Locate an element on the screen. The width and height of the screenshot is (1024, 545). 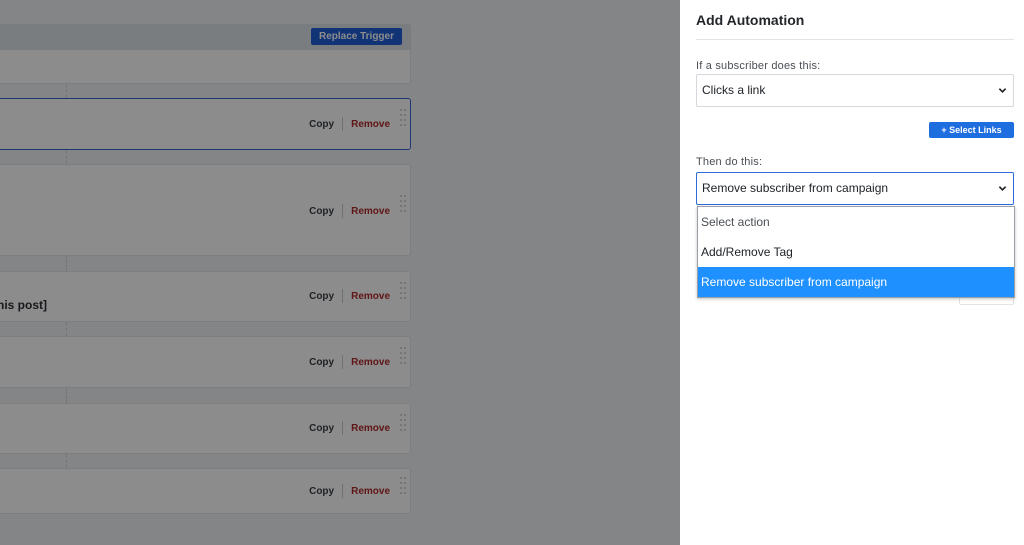
trigger-label: If a subscriber does this: is located at coordinates (758, 66).